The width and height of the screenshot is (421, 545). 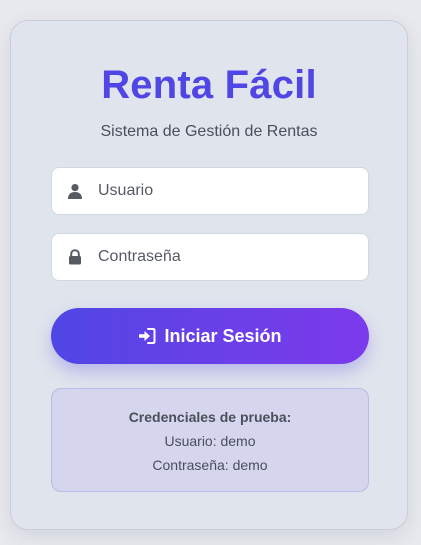 I want to click on demo-credentials-title: Credenciales de prueba:, so click(x=210, y=417).